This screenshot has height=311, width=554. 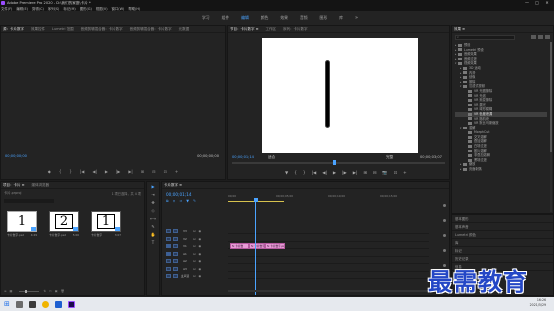 I want to click on scroll-thumb, so click(x=551, y=97).